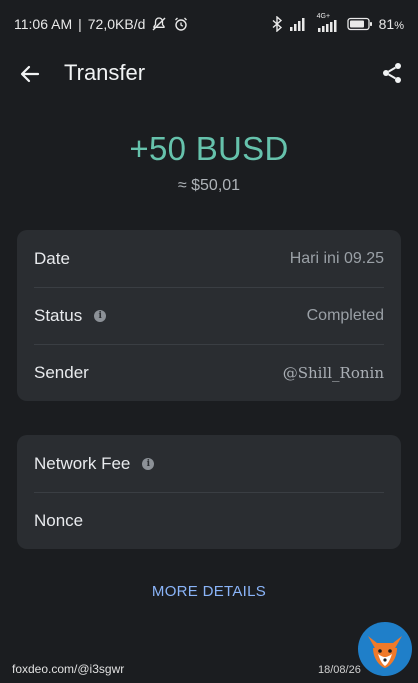  I want to click on watermark-source: foxdeo.com/@i3sgwr, so click(68, 669).